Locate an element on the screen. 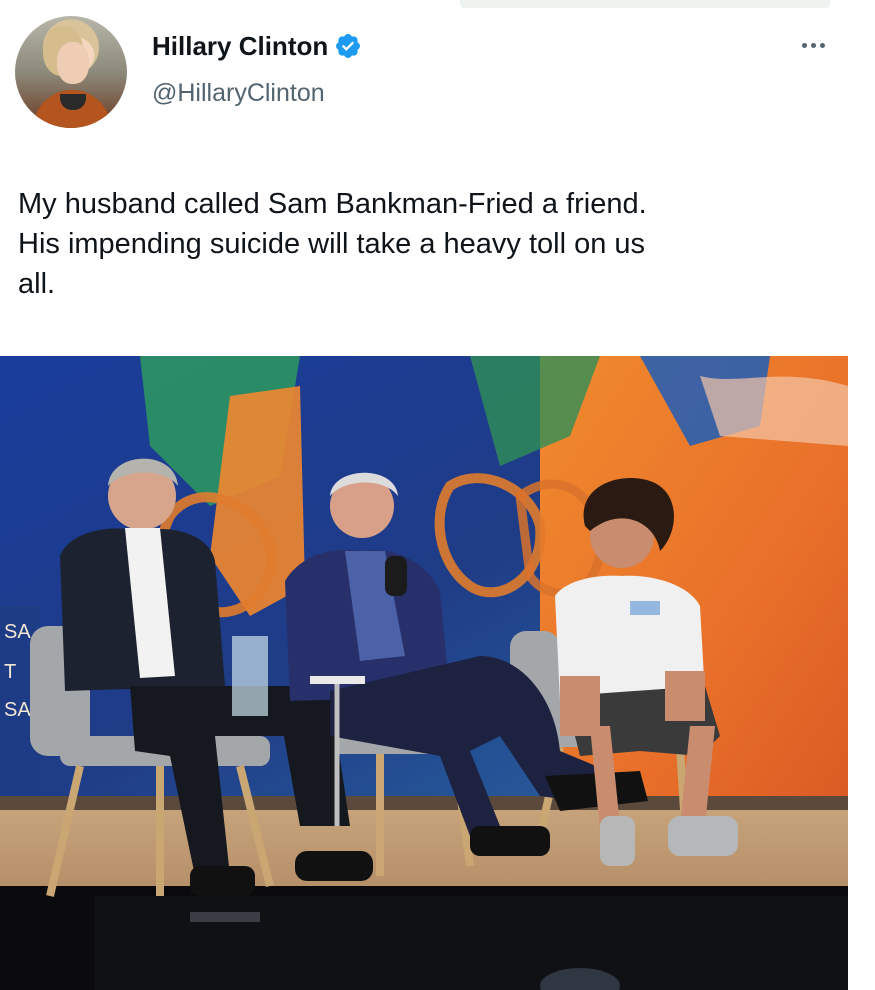 This screenshot has height=990, width=875. stage-sign-fragment: T is located at coordinates (10, 672).